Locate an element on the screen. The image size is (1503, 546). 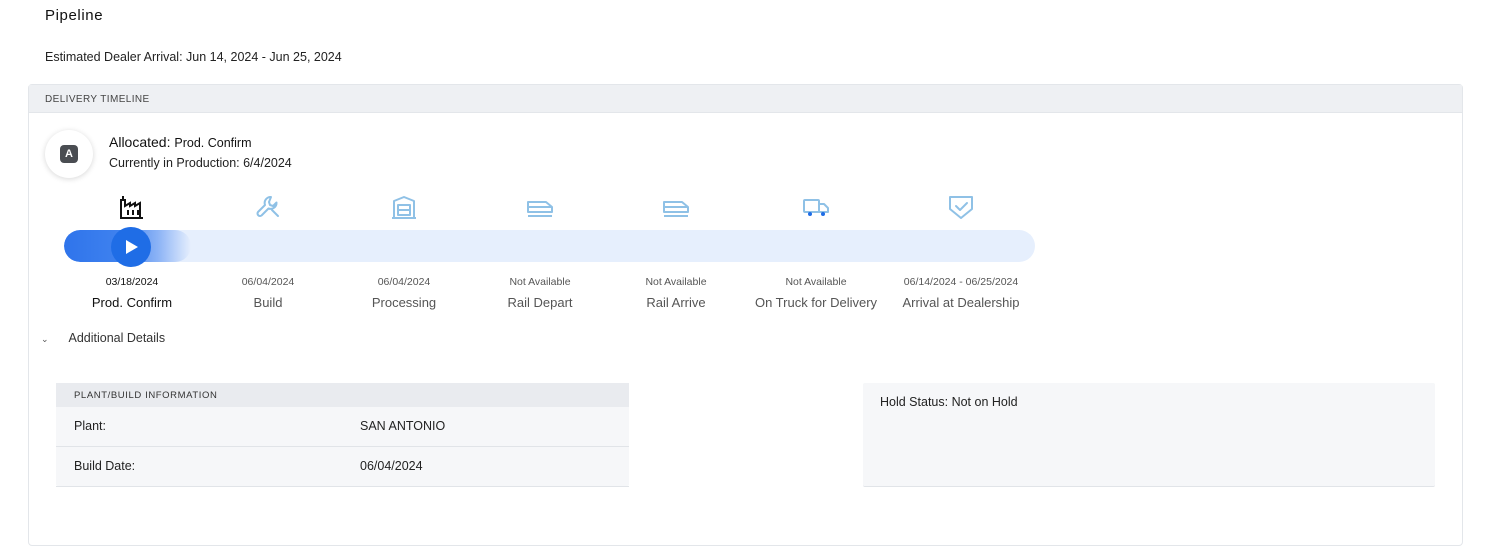
play-icon is located at coordinates (132, 247).